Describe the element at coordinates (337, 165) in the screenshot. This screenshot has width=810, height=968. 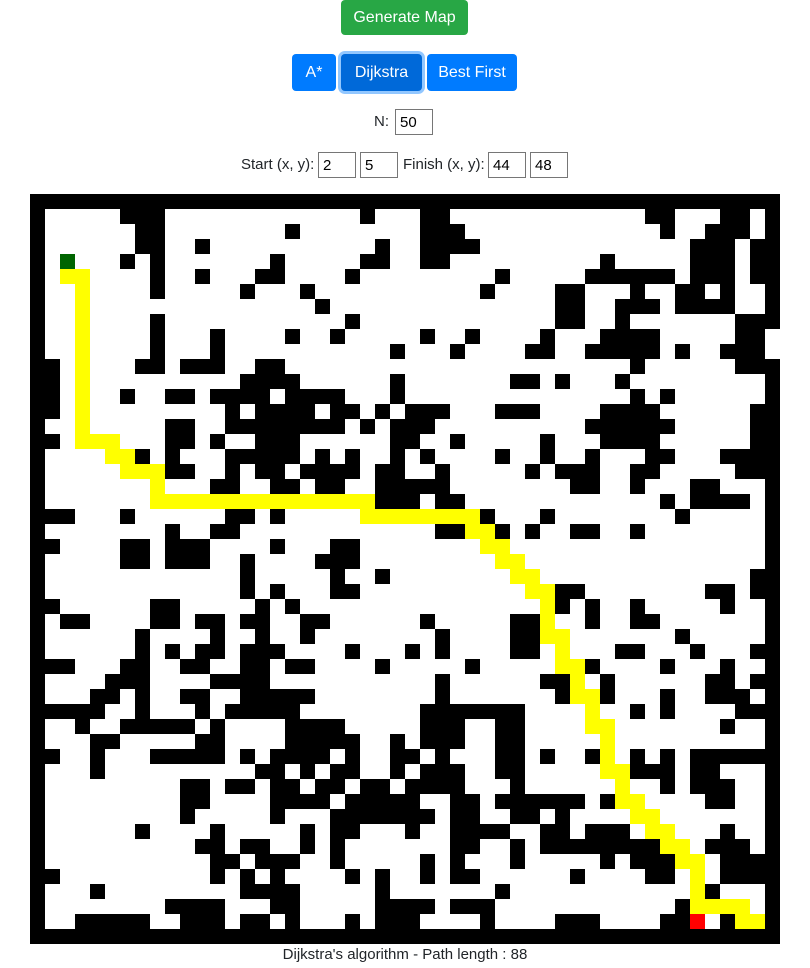
I see `start-x-input` at that location.